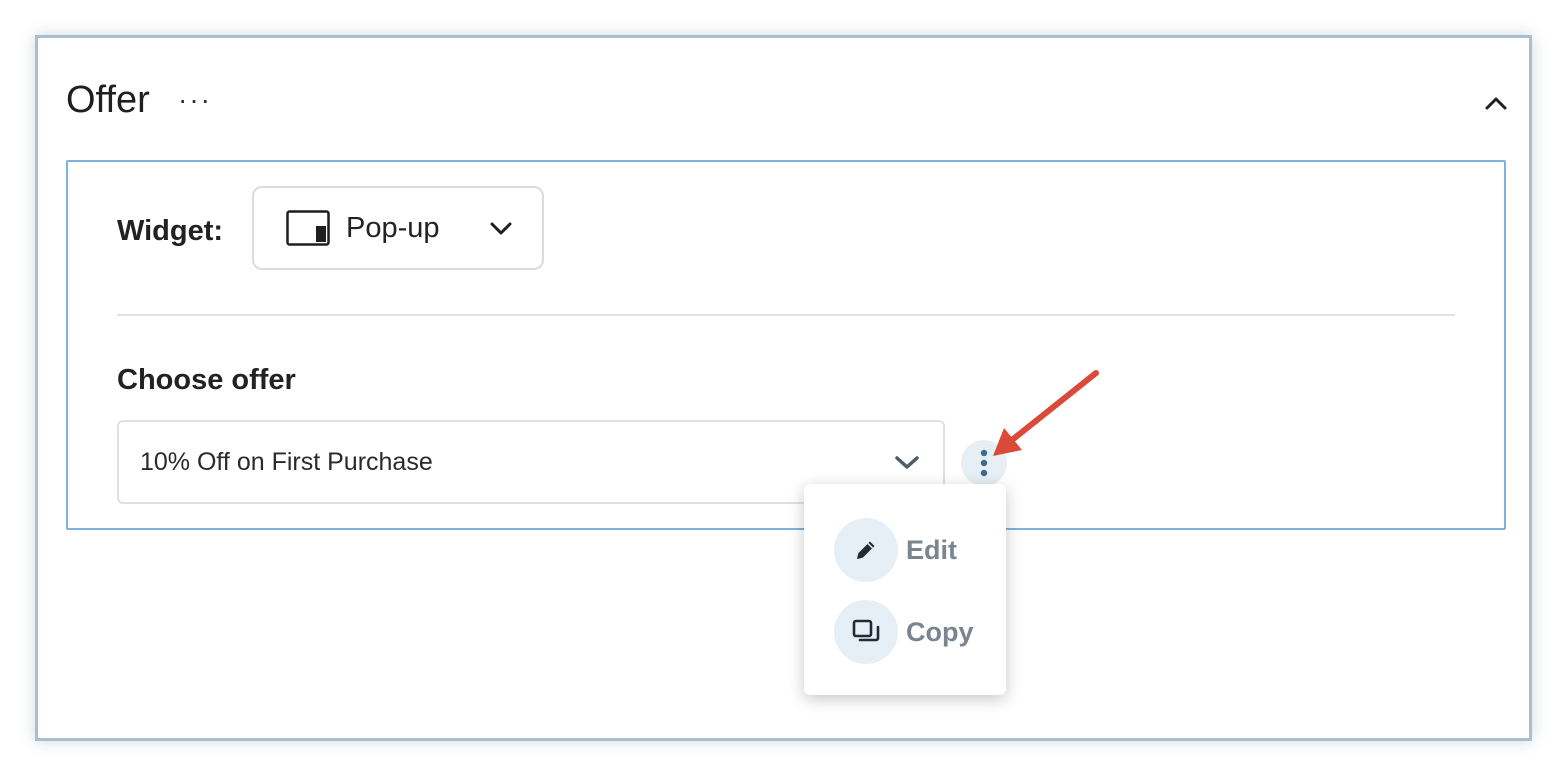  Describe the element at coordinates (940, 631) in the screenshot. I see `menu-item-label: Copy` at that location.